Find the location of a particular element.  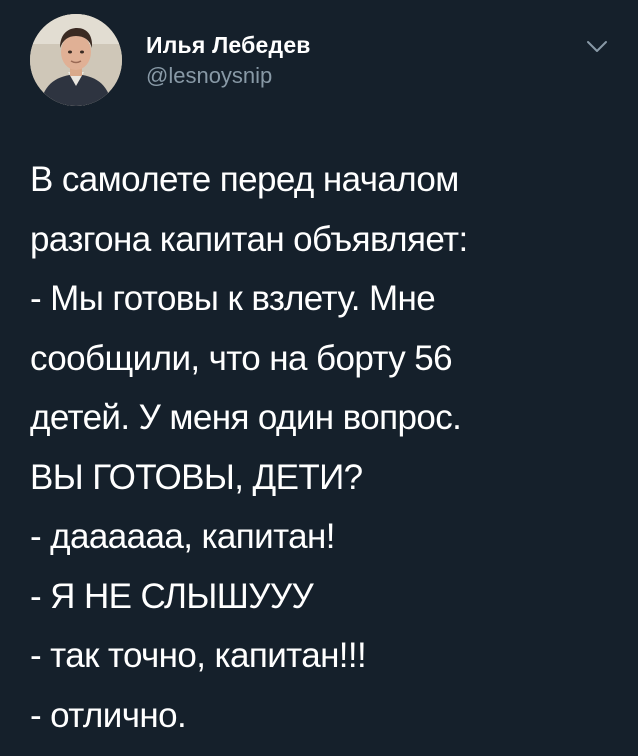

tweet-text-line: - даааааа, капитан! is located at coordinates (182, 536).